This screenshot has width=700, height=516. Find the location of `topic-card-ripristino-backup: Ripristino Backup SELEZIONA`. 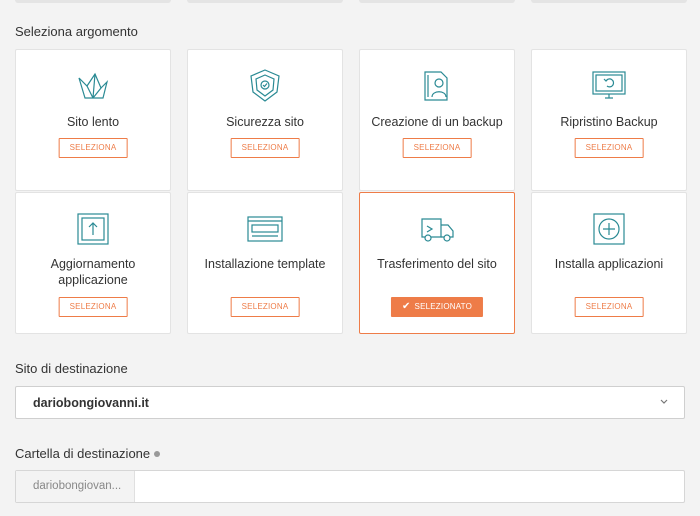

topic-card-ripristino-backup: Ripristino Backup SELEZIONA is located at coordinates (609, 120).